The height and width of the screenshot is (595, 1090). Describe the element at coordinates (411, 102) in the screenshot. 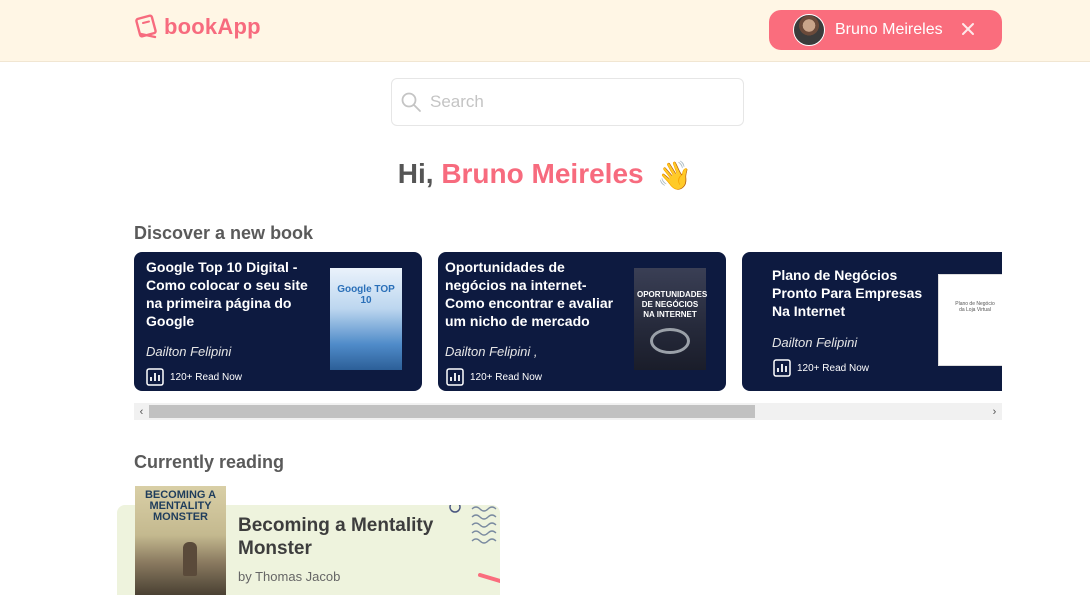

I see `search-icon` at that location.